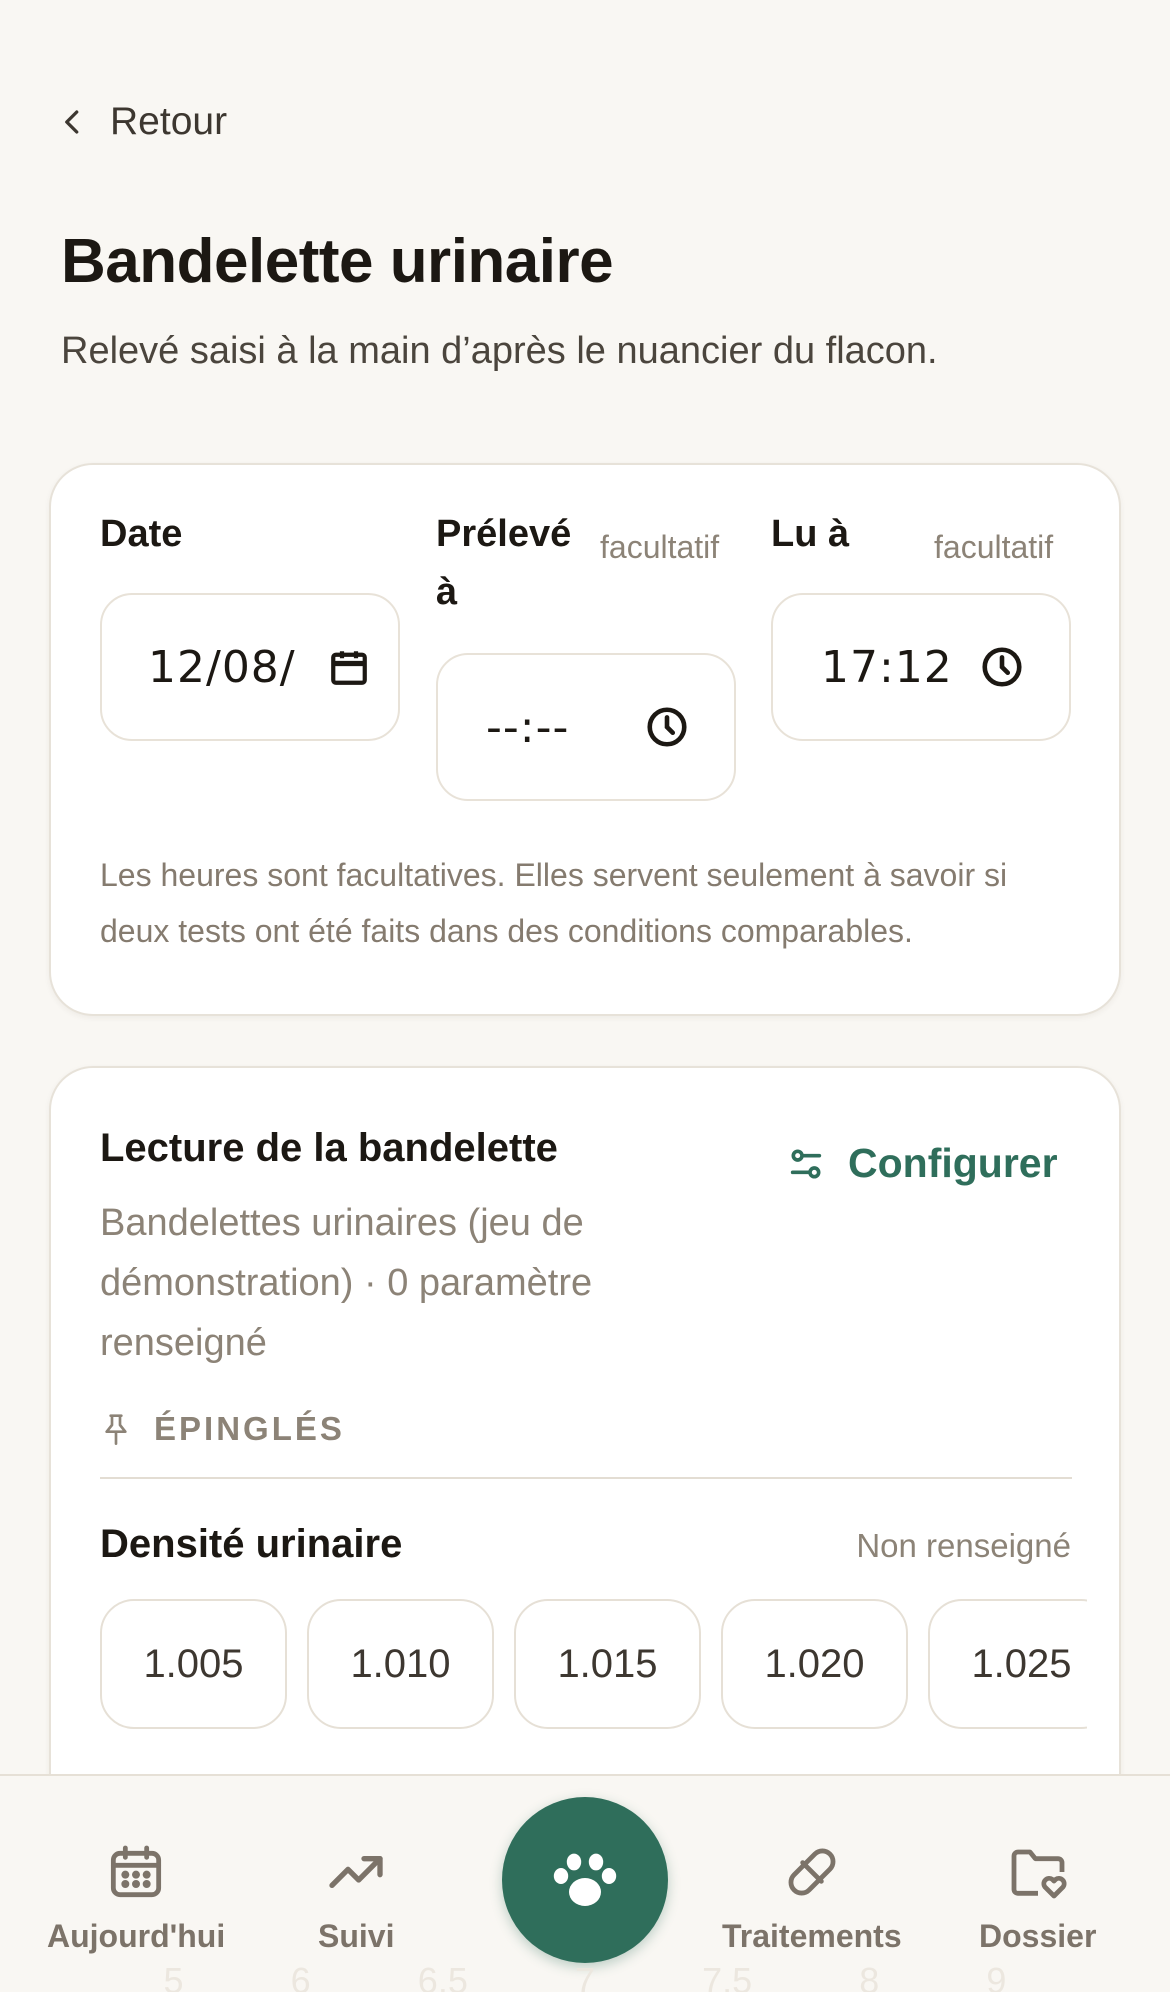 This screenshot has height=1992, width=1170. Describe the element at coordinates (329, 1148) in the screenshot. I see `reading-title: Lecture de la bandelette` at that location.